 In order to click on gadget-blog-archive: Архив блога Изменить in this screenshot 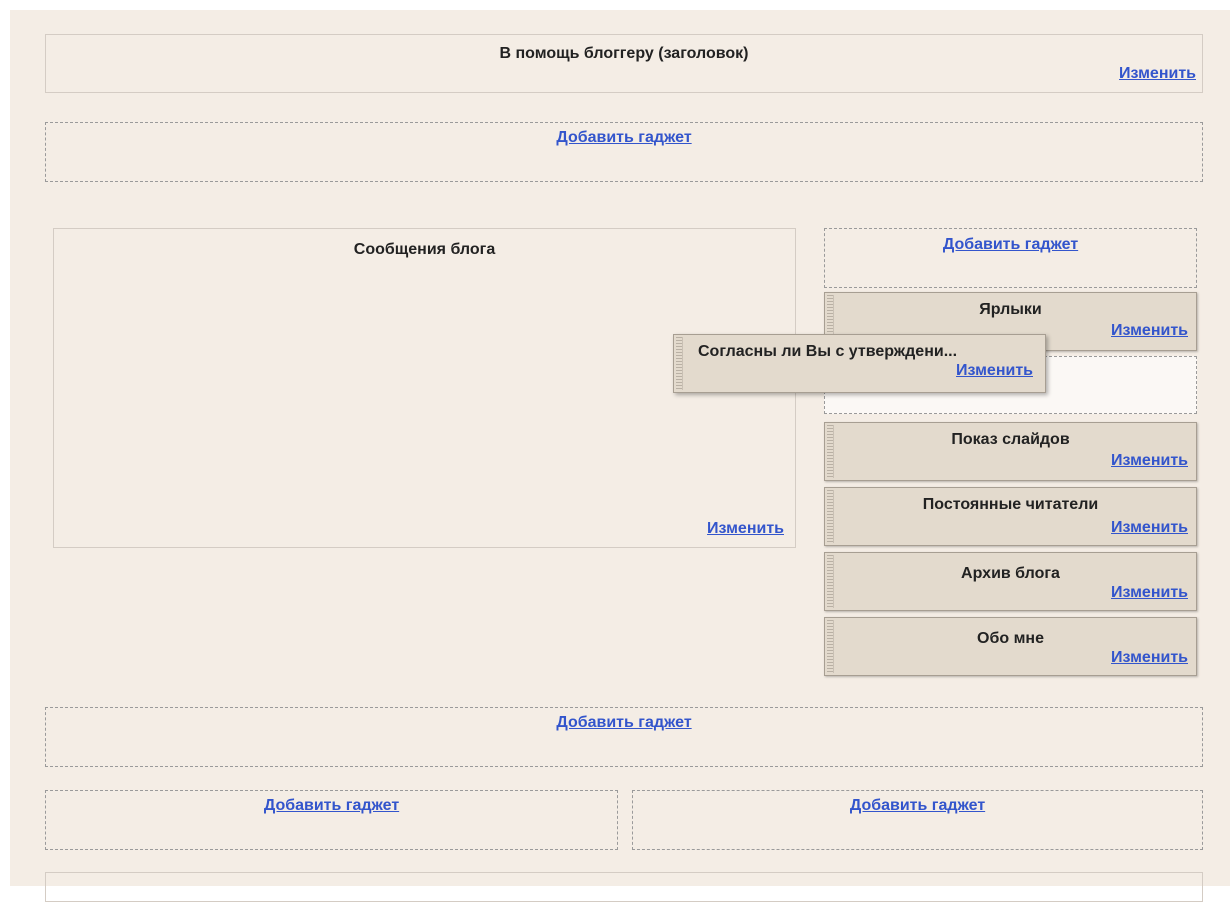, I will do `click(1010, 581)`.